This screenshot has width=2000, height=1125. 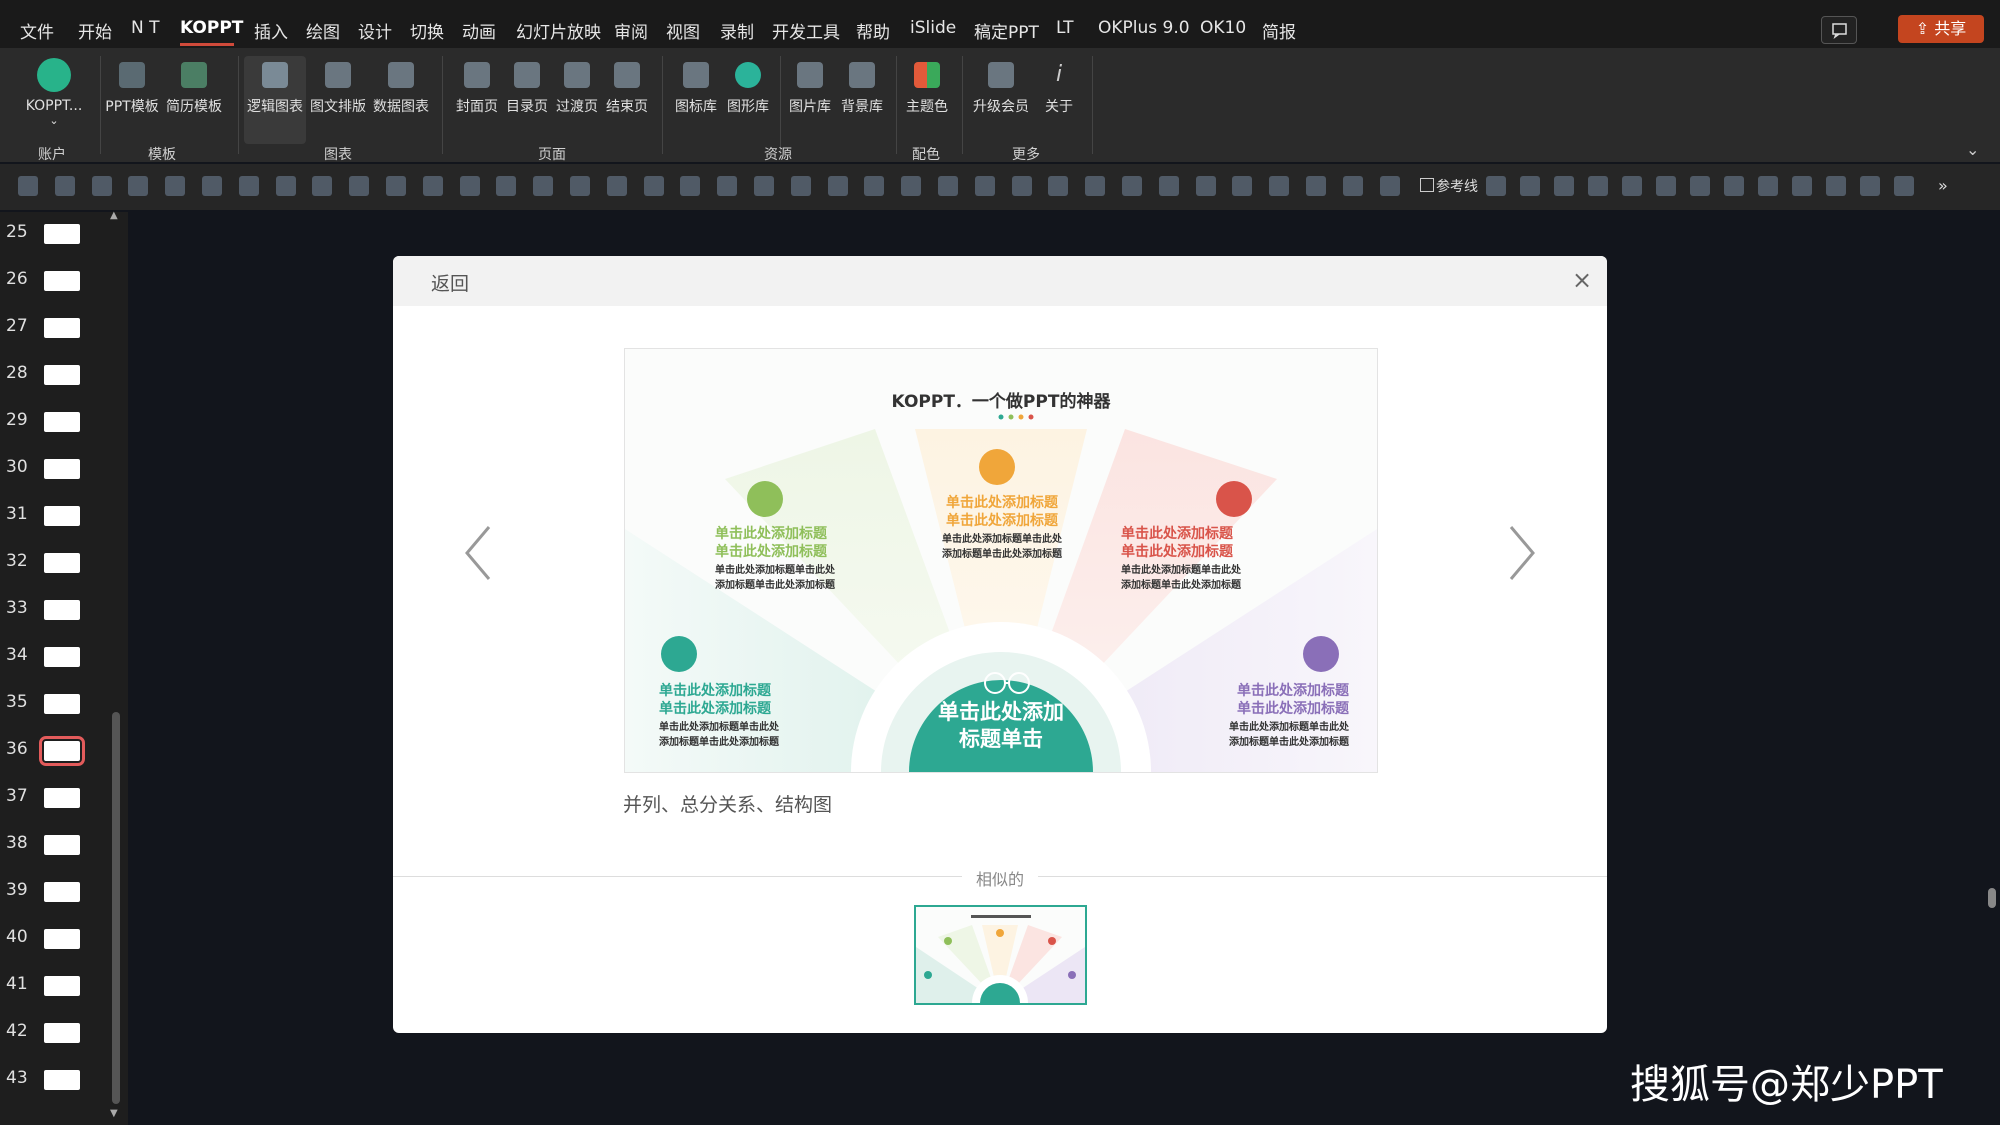 What do you see at coordinates (727, 186) in the screenshot?
I see `paint-icon` at bounding box center [727, 186].